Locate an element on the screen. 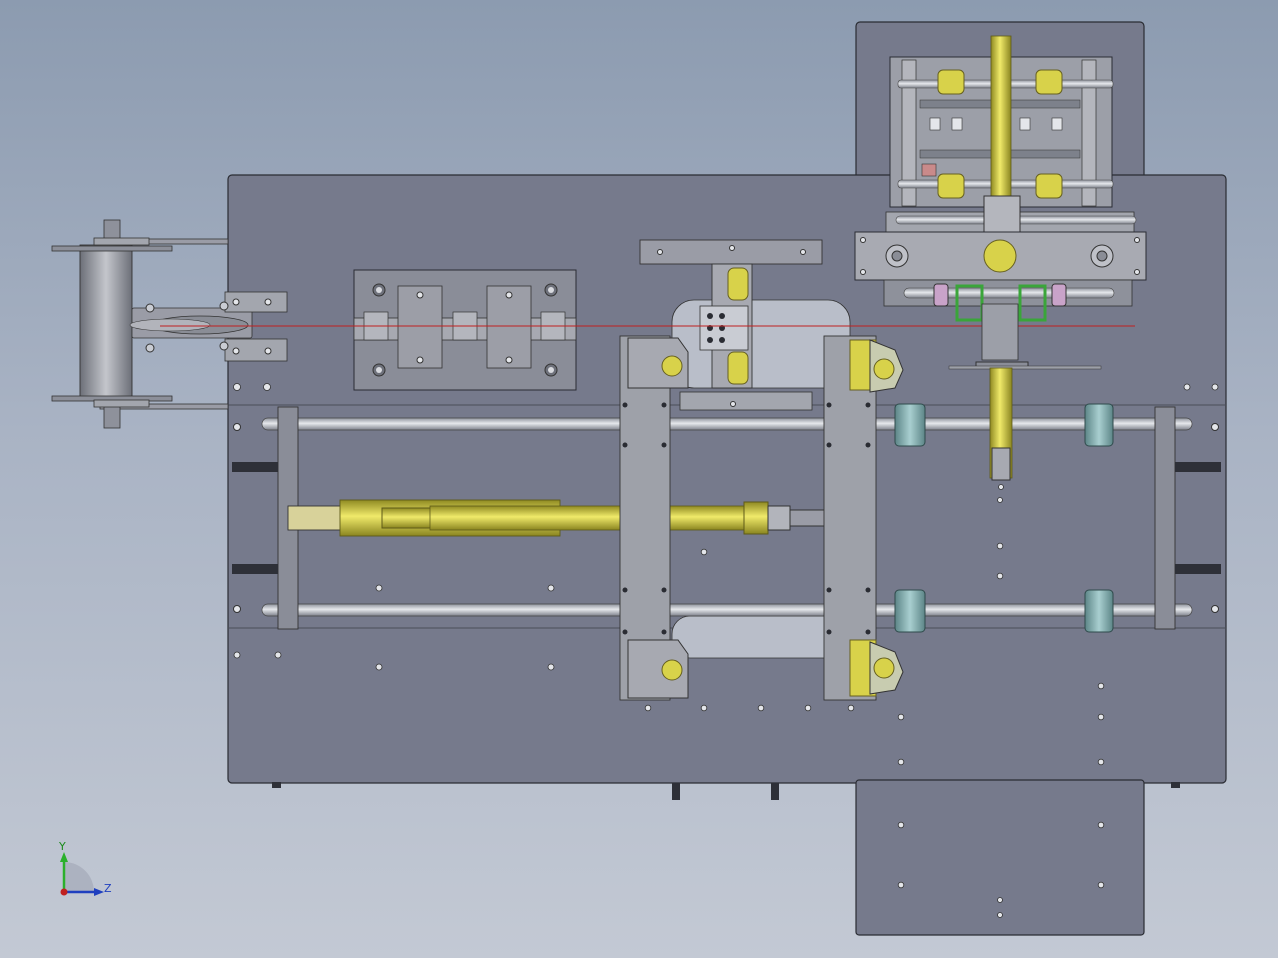 Image resolution: width=1278 pixels, height=958 pixels. wire-straightener-block is located at coordinates (465, 330).